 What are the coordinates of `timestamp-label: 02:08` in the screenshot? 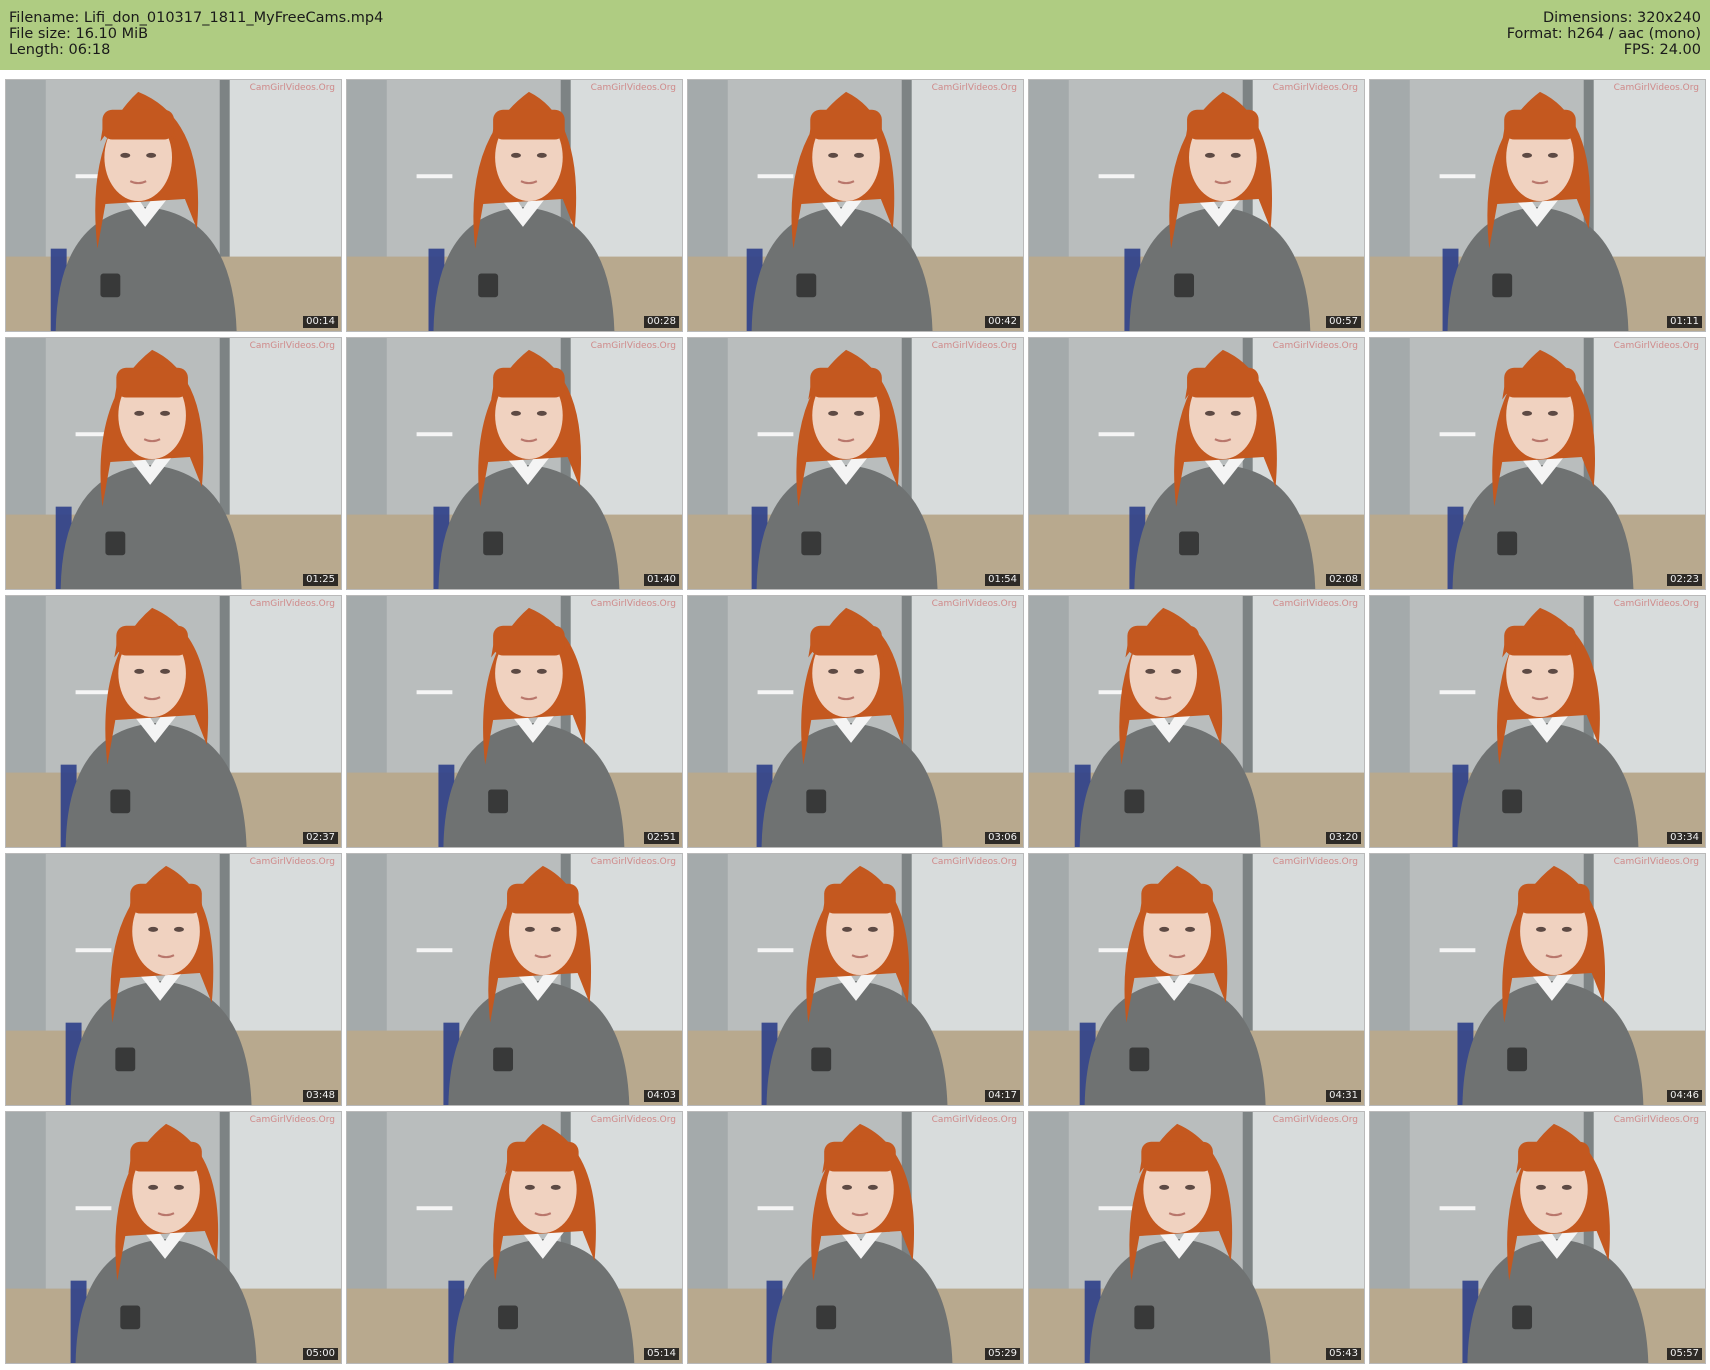 It's located at (1343, 580).